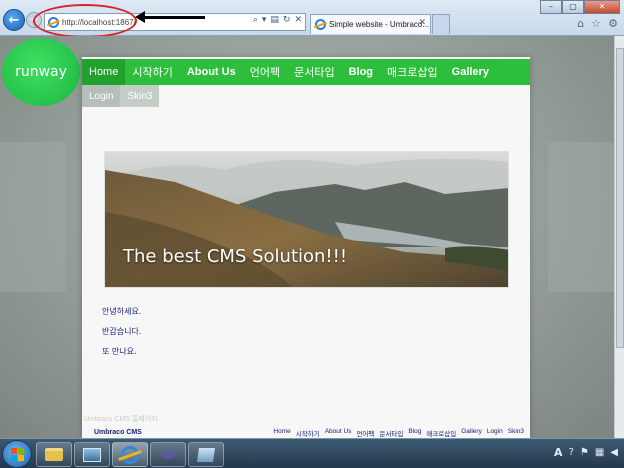 This screenshot has width=624, height=468. I want to click on back-arrow-icon: ←, so click(14, 20).